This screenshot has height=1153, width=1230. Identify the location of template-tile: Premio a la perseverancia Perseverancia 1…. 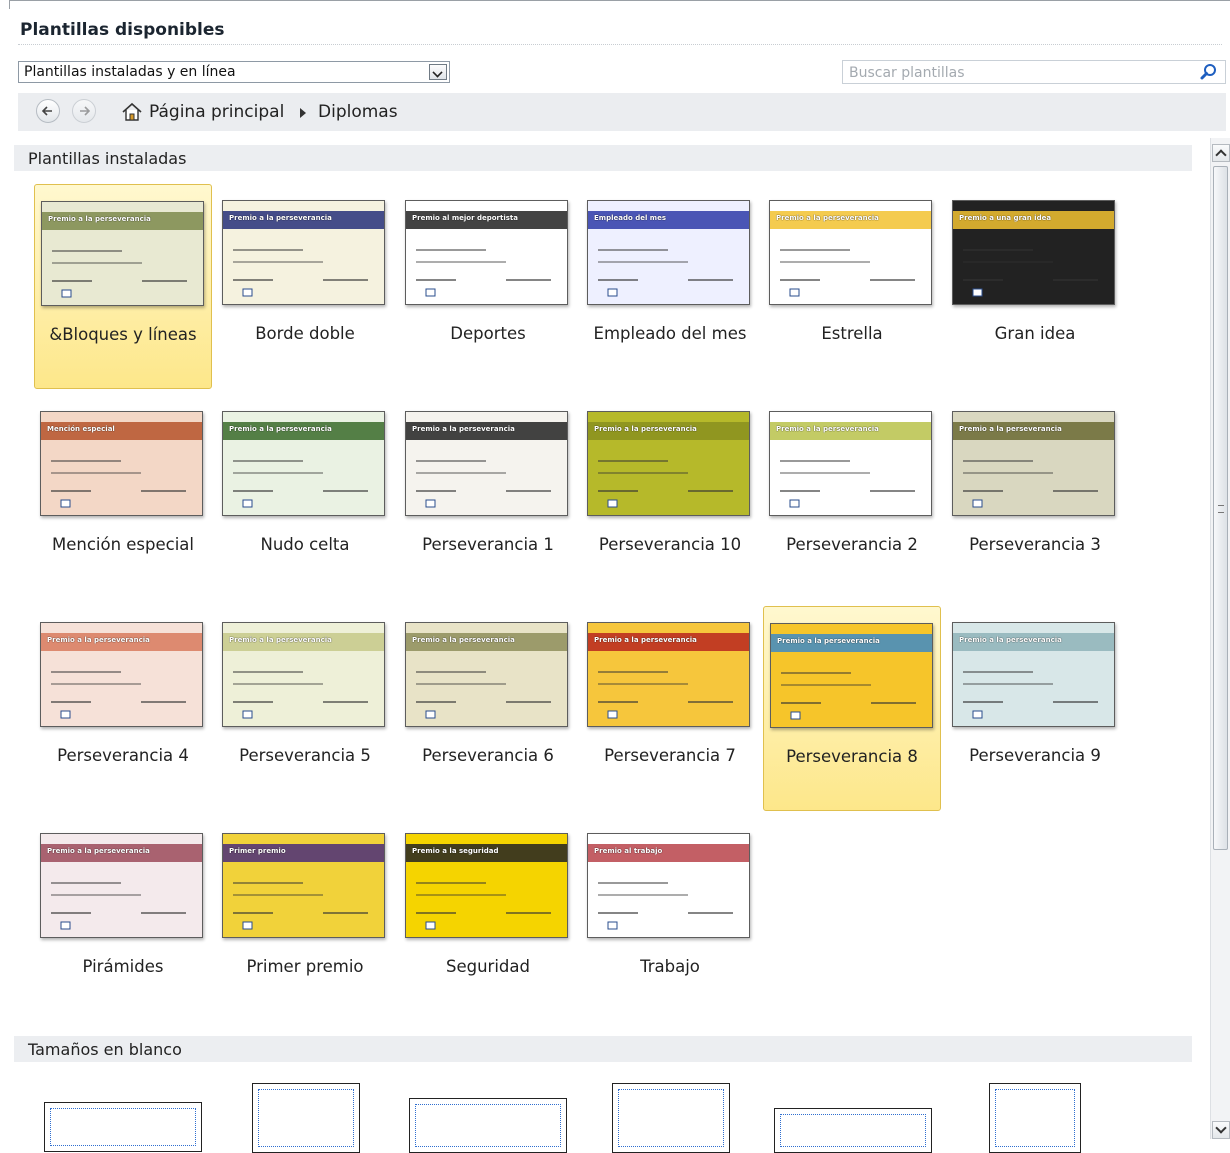
(670, 497).